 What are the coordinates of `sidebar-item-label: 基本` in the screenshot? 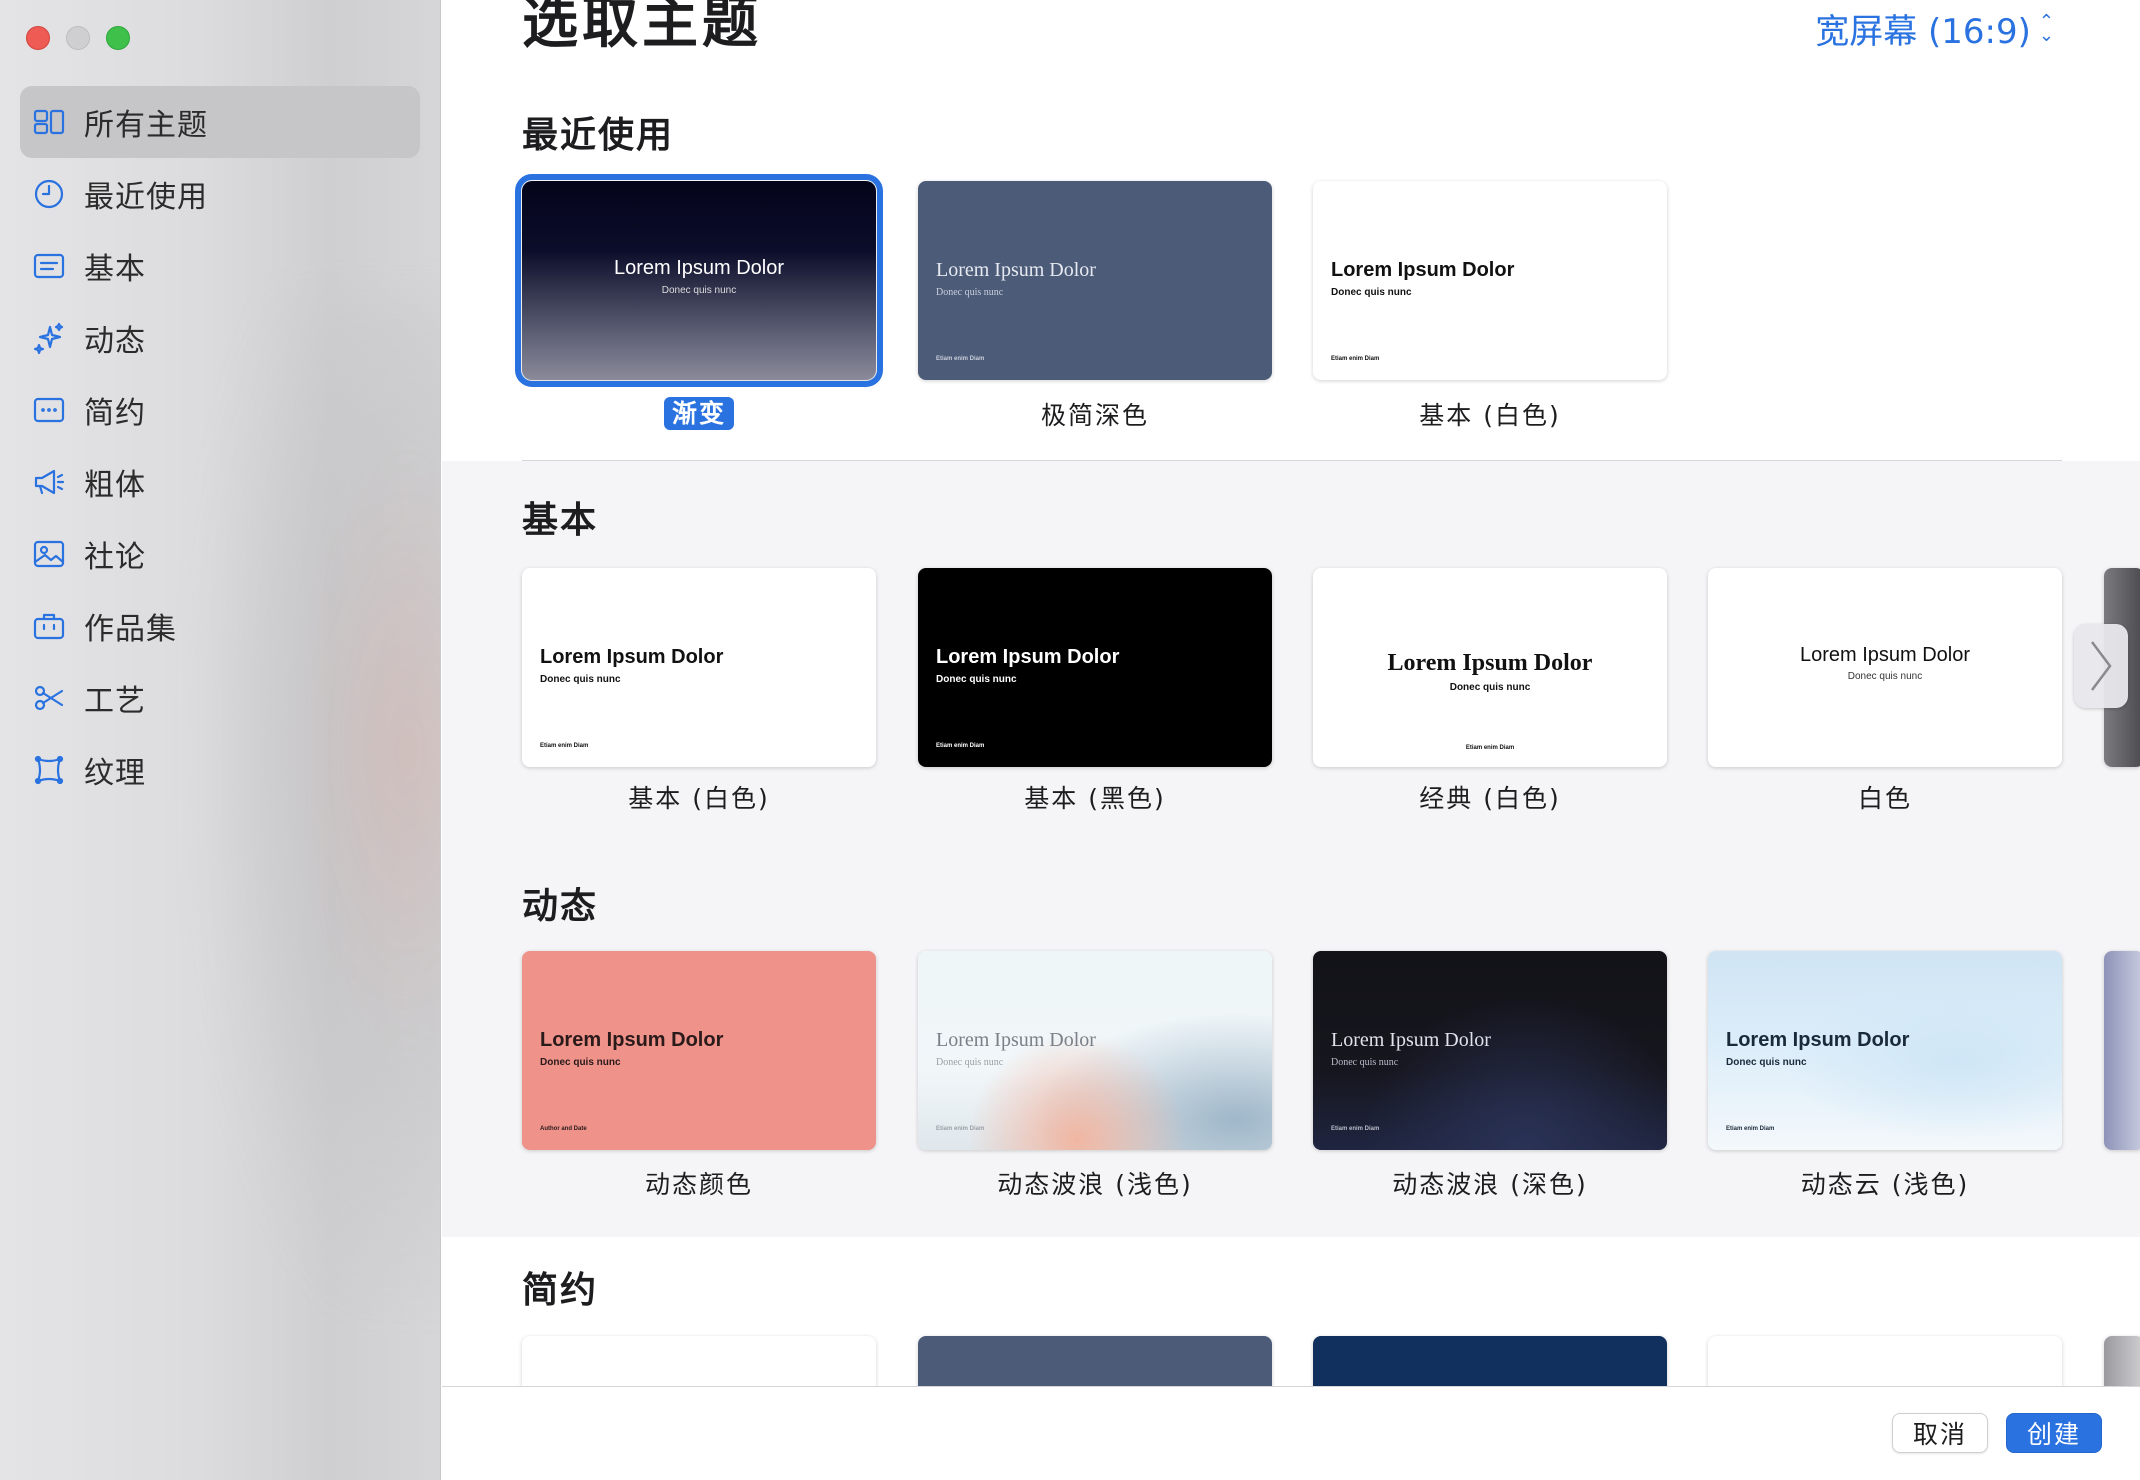 It's located at (115, 269).